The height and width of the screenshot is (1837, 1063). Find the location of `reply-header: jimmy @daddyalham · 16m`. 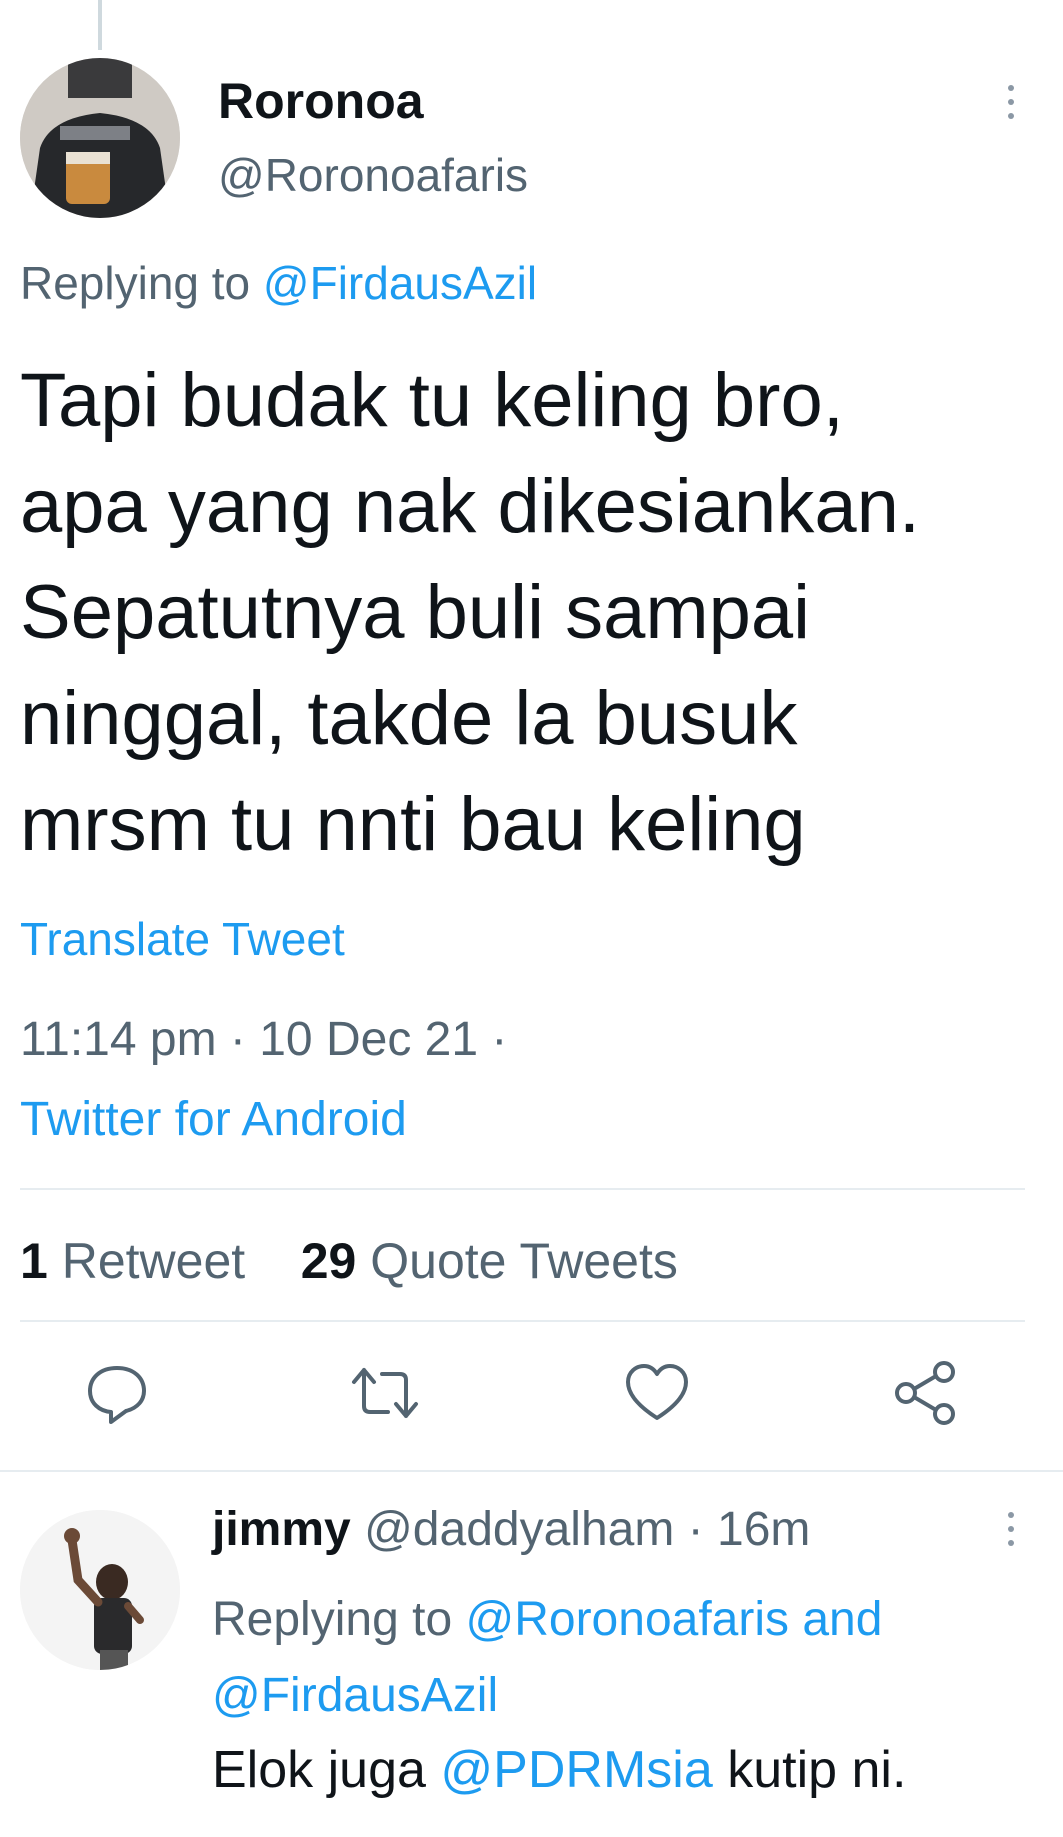

reply-header: jimmy @daddyalham · 16m is located at coordinates (511, 1529).